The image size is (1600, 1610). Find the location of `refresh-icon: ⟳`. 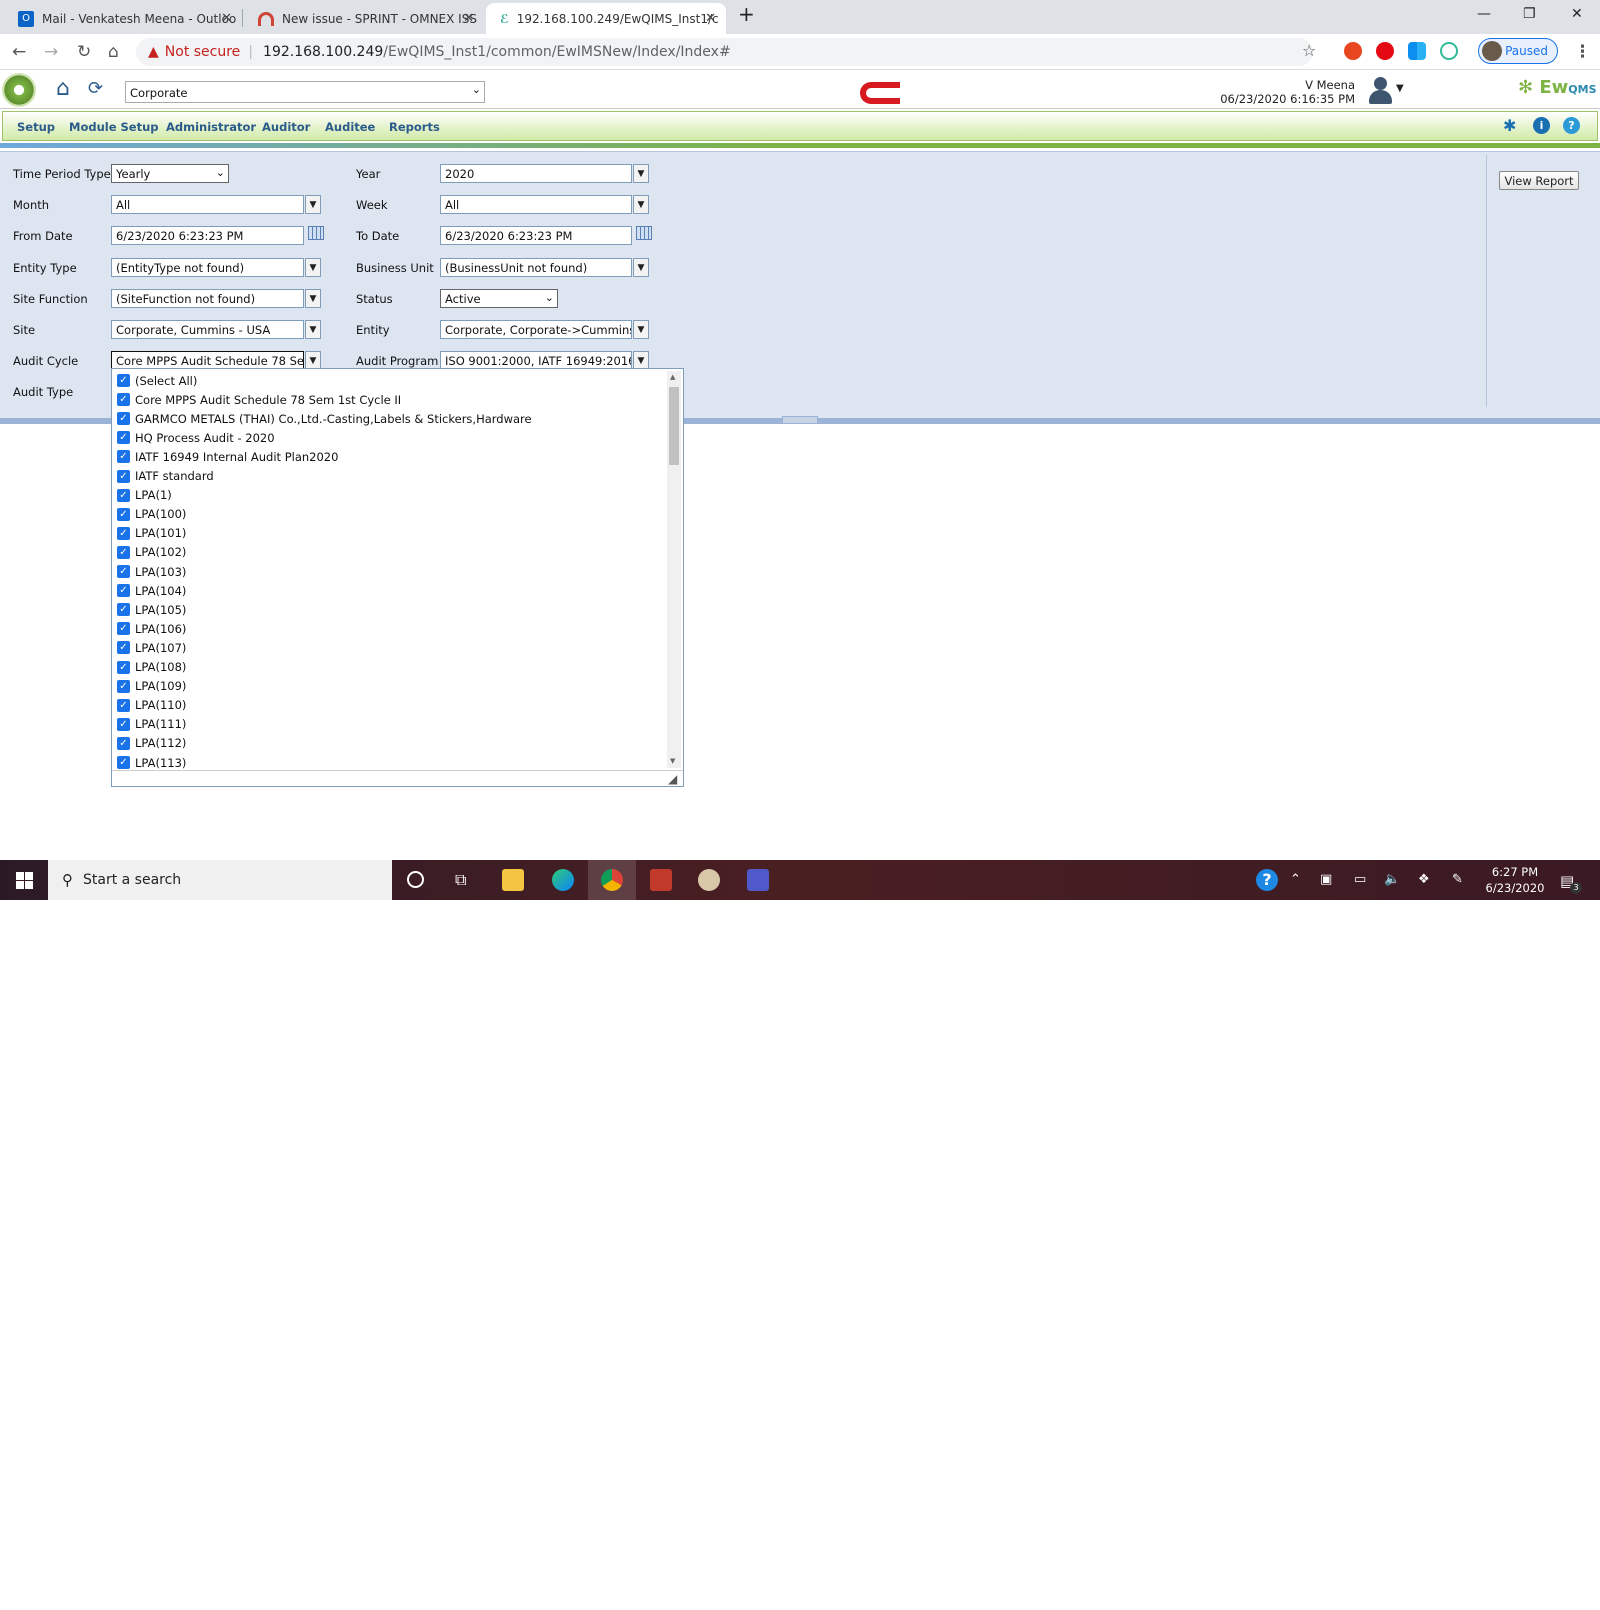

refresh-icon: ⟳ is located at coordinates (98, 88).